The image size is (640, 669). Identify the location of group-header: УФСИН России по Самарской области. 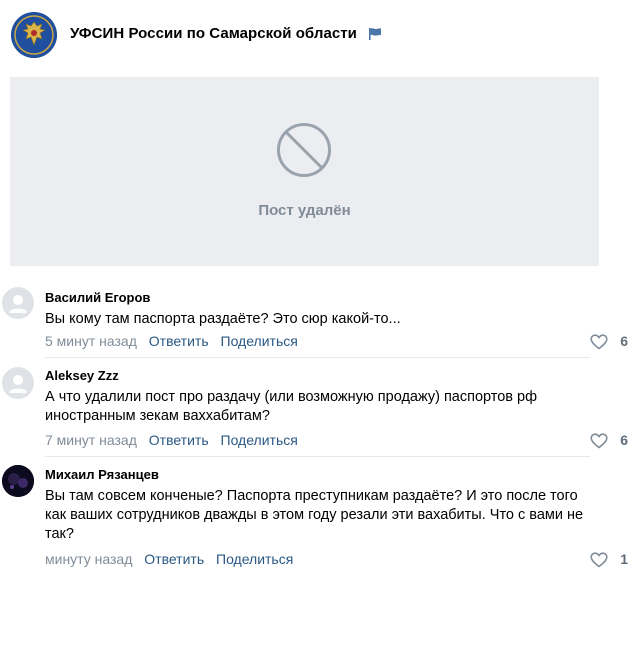
(320, 36).